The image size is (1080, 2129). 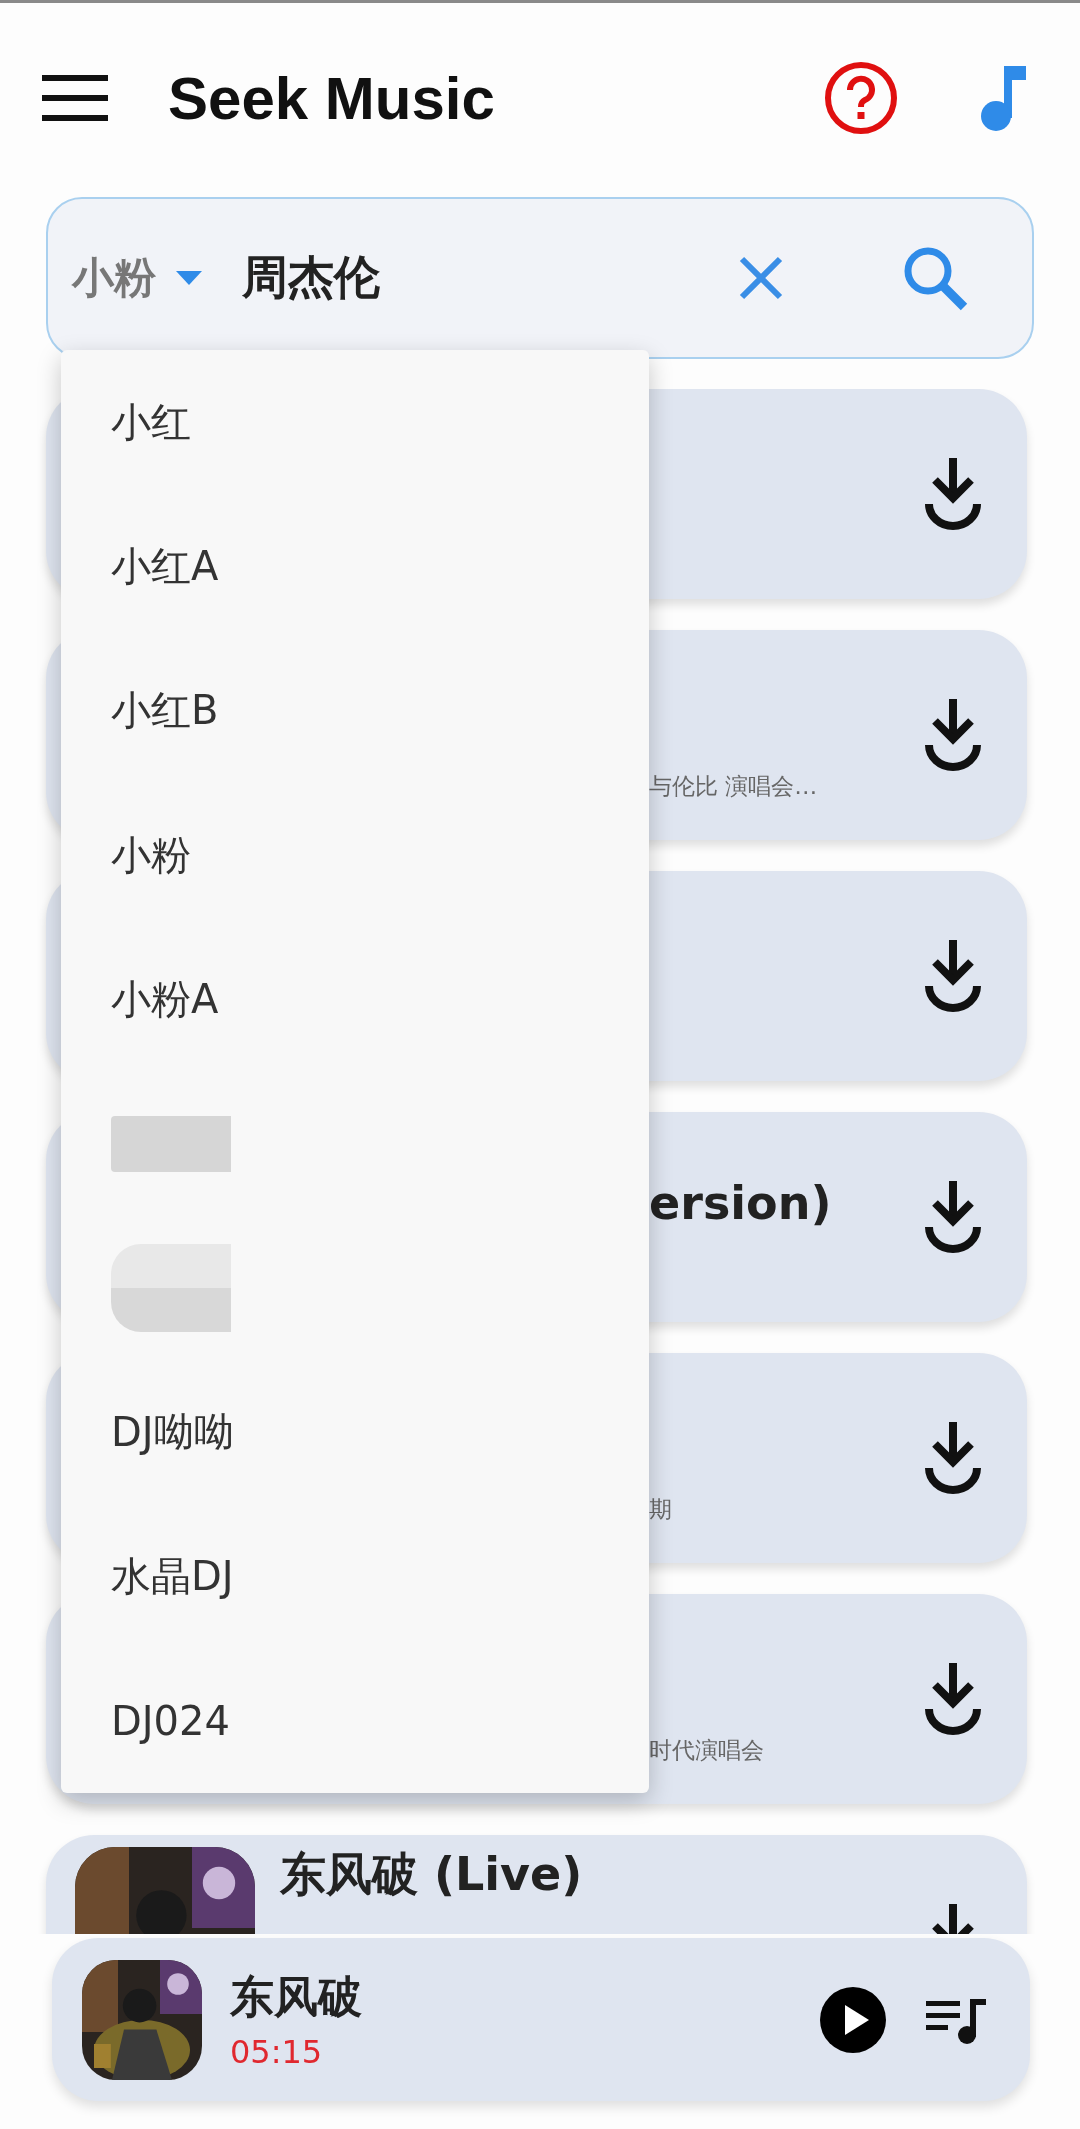 What do you see at coordinates (861, 98) in the screenshot?
I see `help-icon` at bounding box center [861, 98].